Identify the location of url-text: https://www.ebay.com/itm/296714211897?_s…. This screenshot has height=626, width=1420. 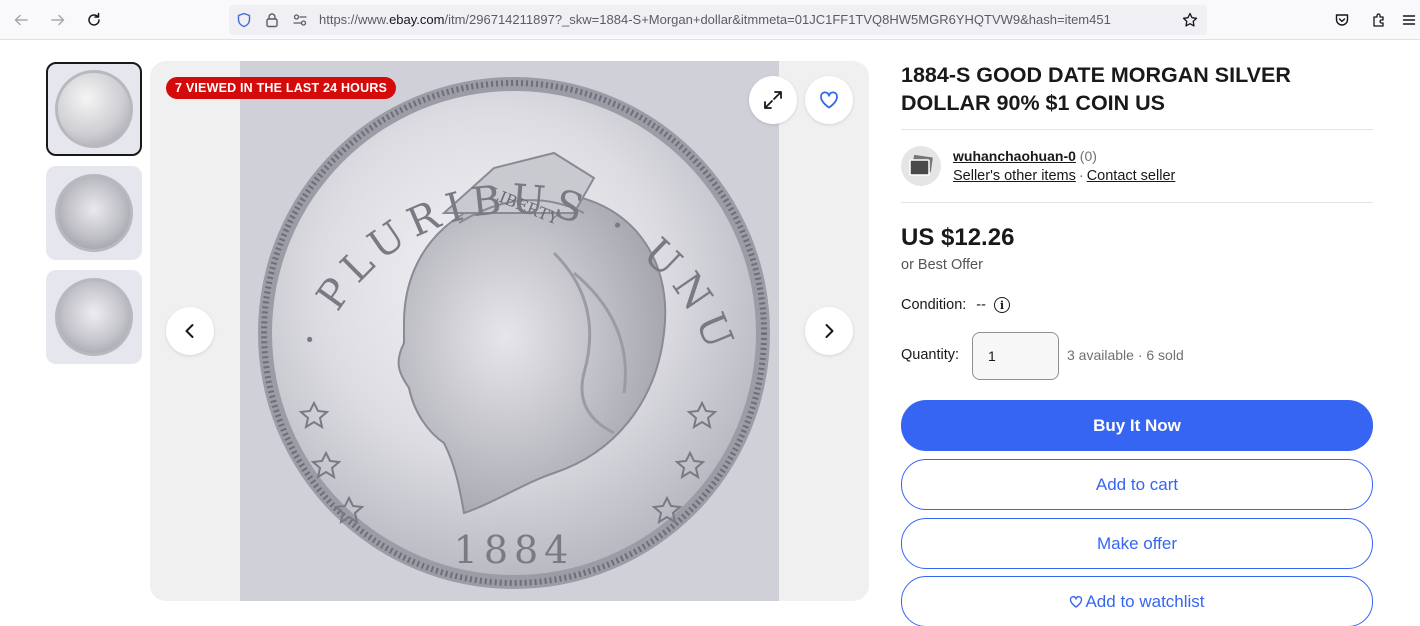
(745, 20).